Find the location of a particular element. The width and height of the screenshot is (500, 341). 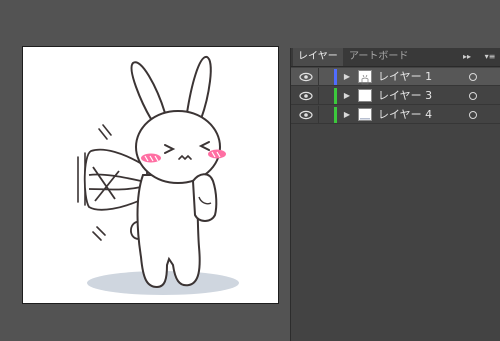

head is located at coordinates (178, 147).